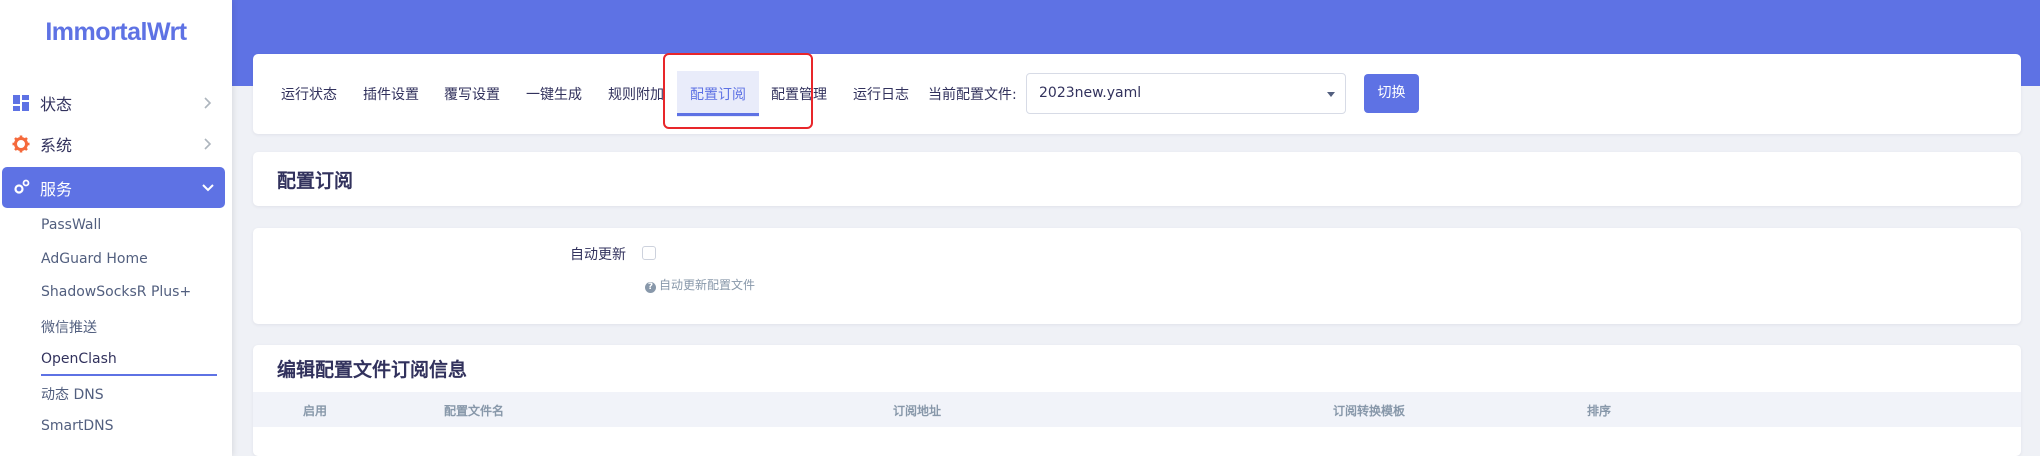 The height and width of the screenshot is (456, 2040). What do you see at coordinates (116, 144) in the screenshot?
I see `menu-item-system: 系统` at bounding box center [116, 144].